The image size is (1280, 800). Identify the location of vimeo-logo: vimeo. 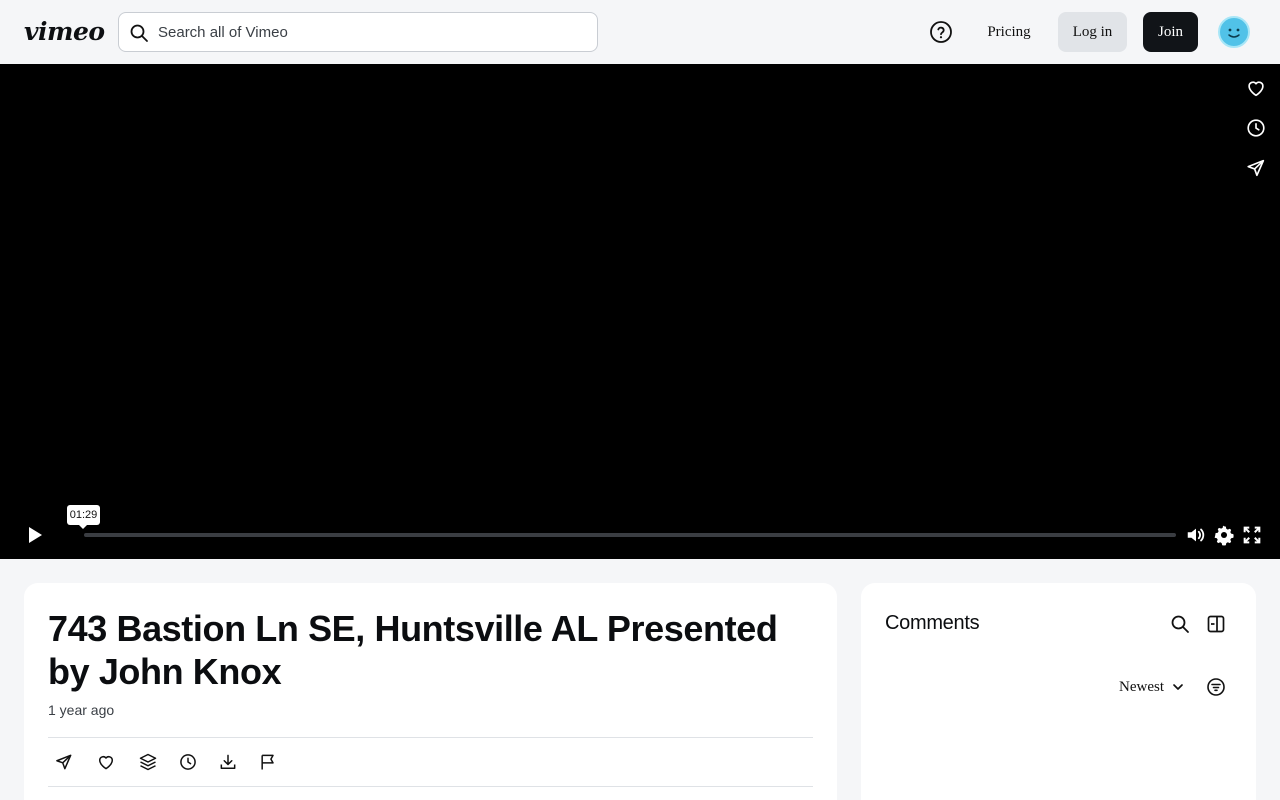
(64, 32).